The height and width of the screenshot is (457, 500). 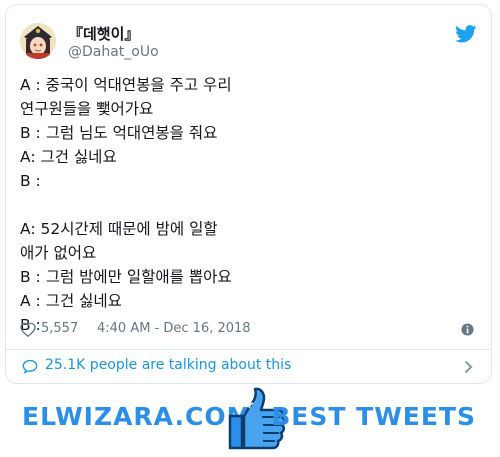 I want to click on talking-link: 25.1K people are talking about this, so click(x=248, y=368).